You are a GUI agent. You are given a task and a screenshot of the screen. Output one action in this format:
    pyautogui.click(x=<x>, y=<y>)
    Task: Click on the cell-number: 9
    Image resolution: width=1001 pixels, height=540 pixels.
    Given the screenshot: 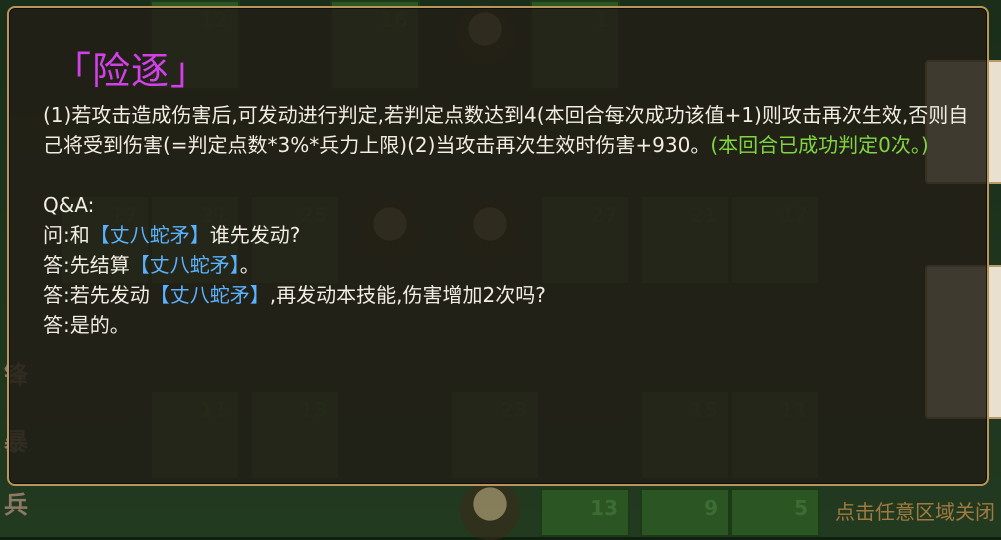 What is the action you would take?
    pyautogui.click(x=711, y=508)
    